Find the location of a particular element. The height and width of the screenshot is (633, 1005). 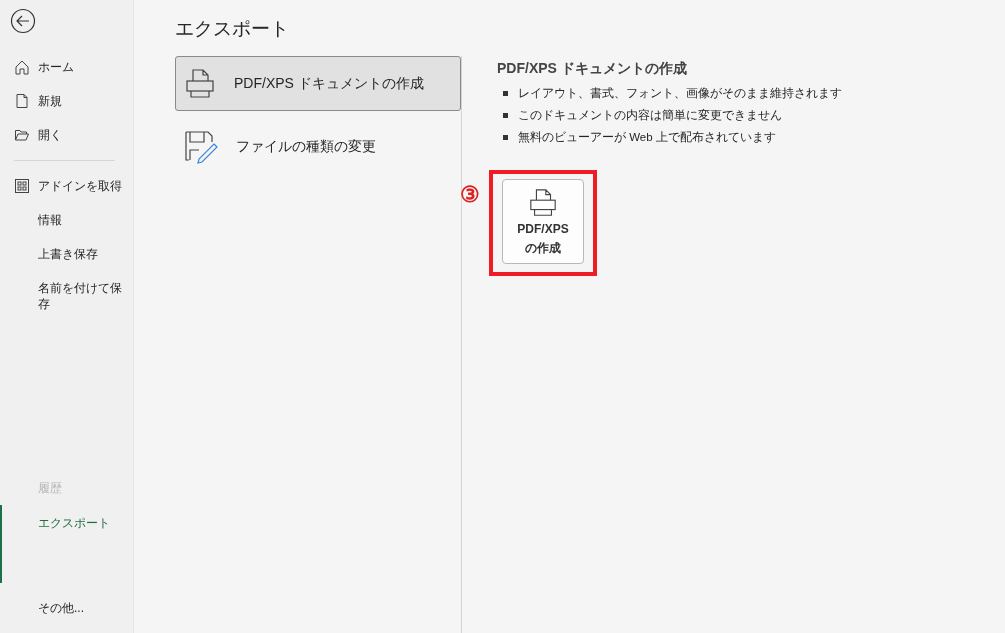

grid-icon is located at coordinates (22, 186).